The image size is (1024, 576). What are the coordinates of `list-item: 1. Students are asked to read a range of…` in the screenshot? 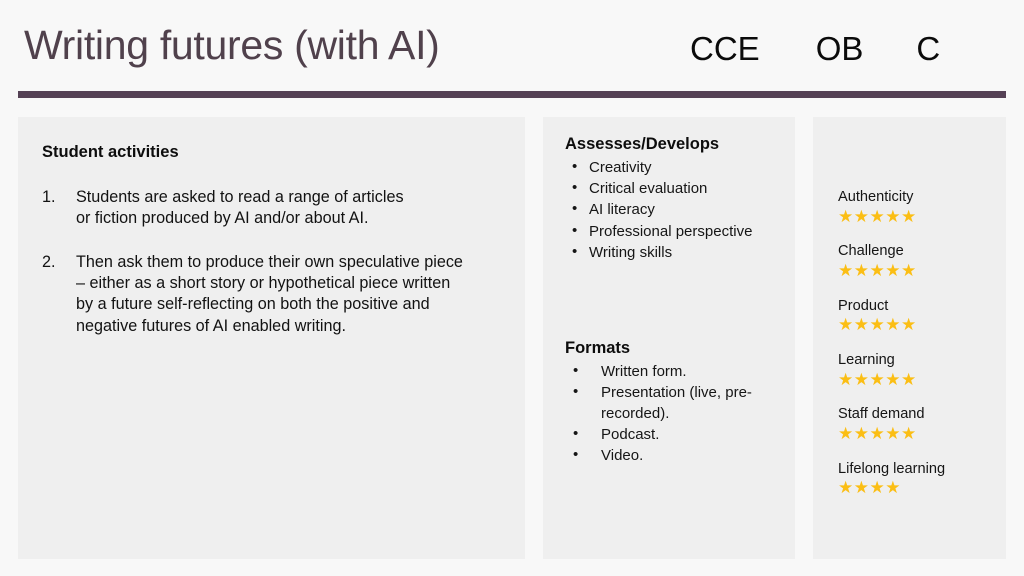 It's located at (272, 208).